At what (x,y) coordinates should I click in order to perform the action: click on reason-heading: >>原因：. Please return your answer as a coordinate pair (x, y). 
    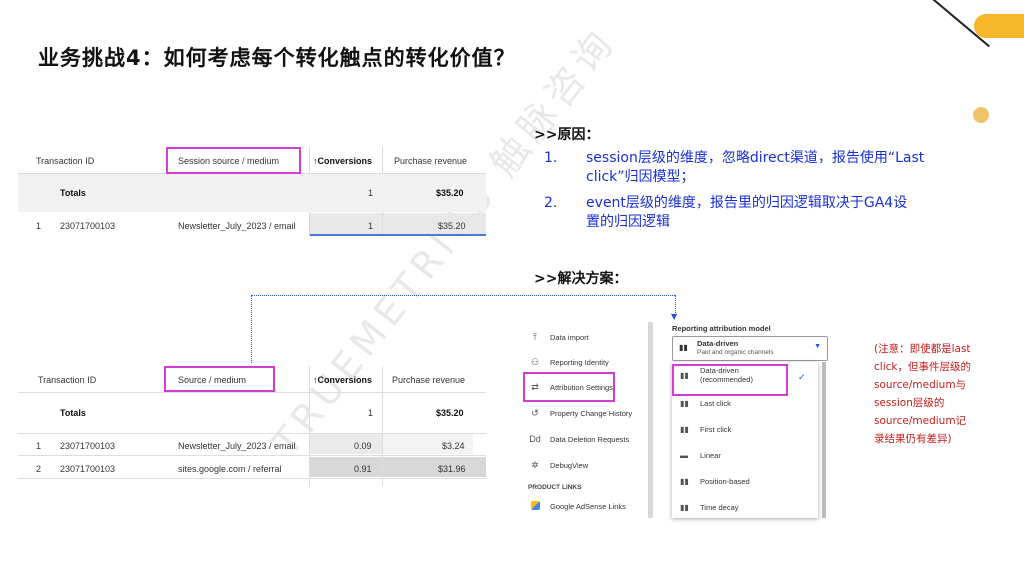
    Looking at the image, I should click on (567, 135).